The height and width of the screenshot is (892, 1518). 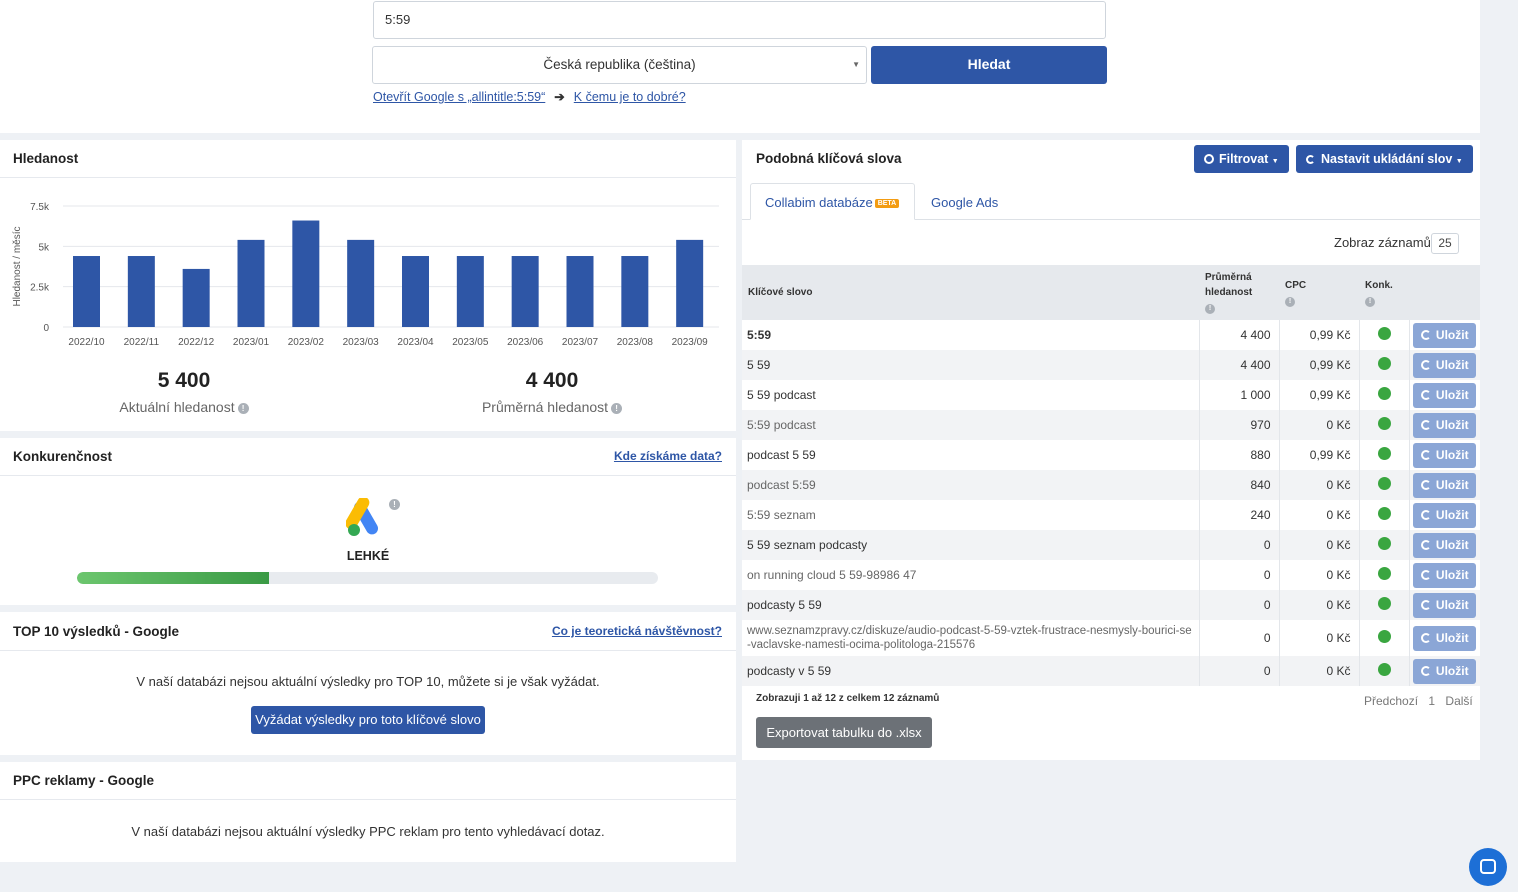 What do you see at coordinates (1488, 867) in the screenshot?
I see `chat-launcher` at bounding box center [1488, 867].